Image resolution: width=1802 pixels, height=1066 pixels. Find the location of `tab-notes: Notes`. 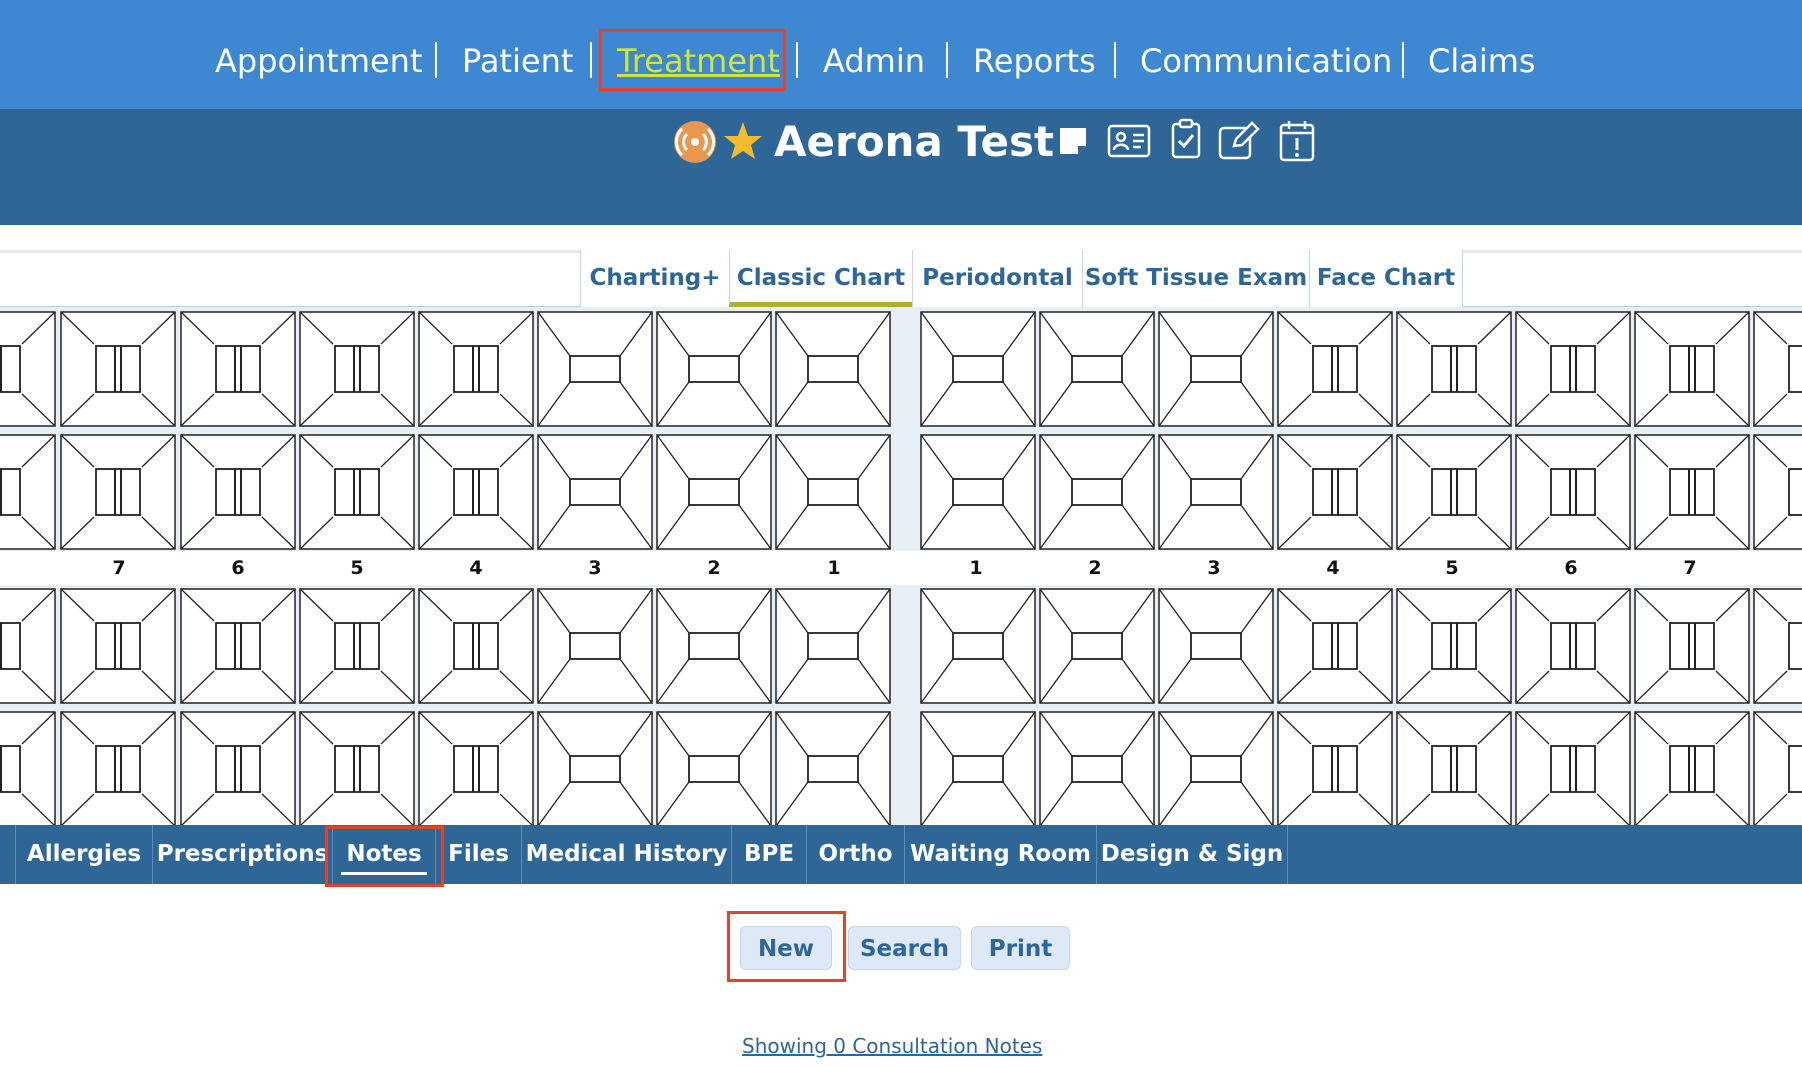

tab-notes: Notes is located at coordinates (384, 854).